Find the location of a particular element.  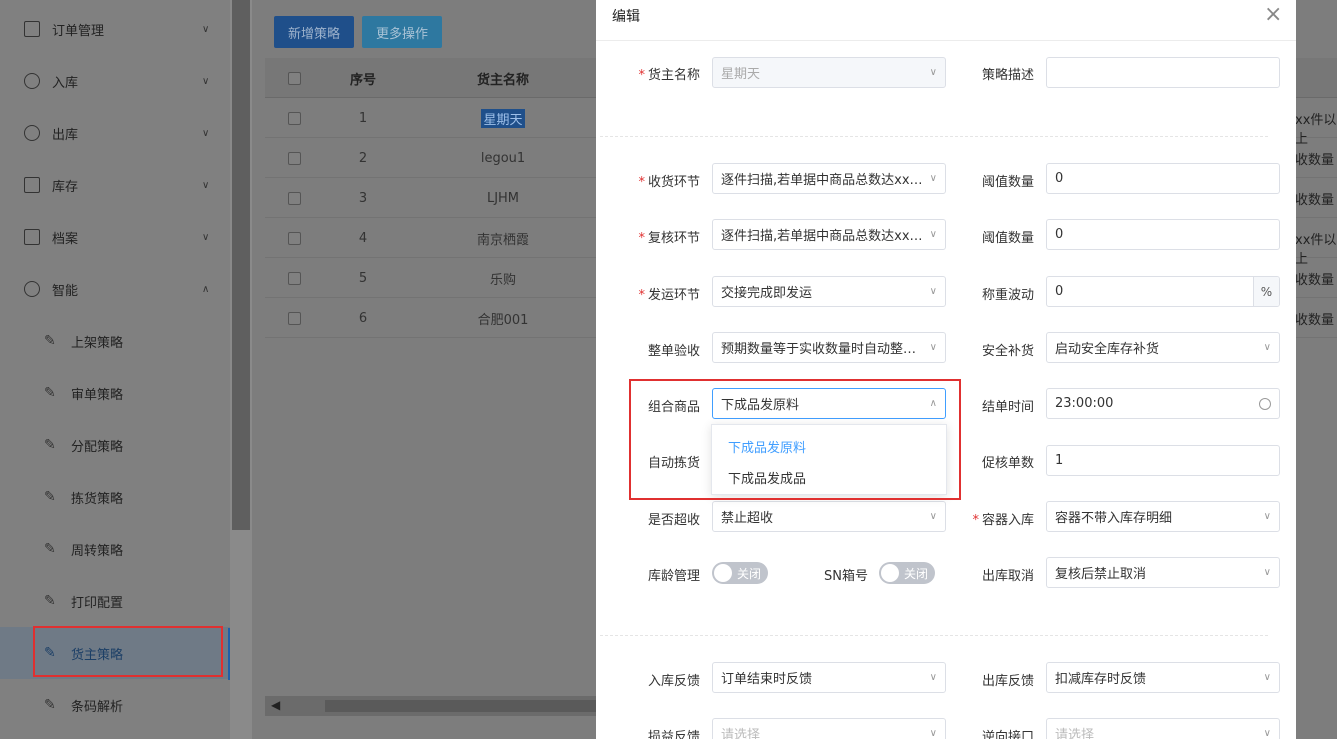

sn-box-label: SN箱号 is located at coordinates (846, 576).